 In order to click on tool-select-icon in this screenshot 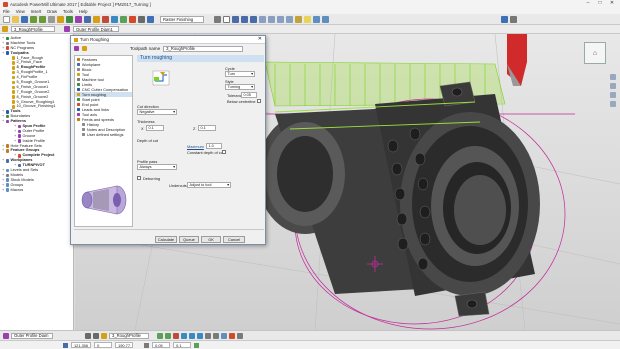, I will do `click(84, 49)`.